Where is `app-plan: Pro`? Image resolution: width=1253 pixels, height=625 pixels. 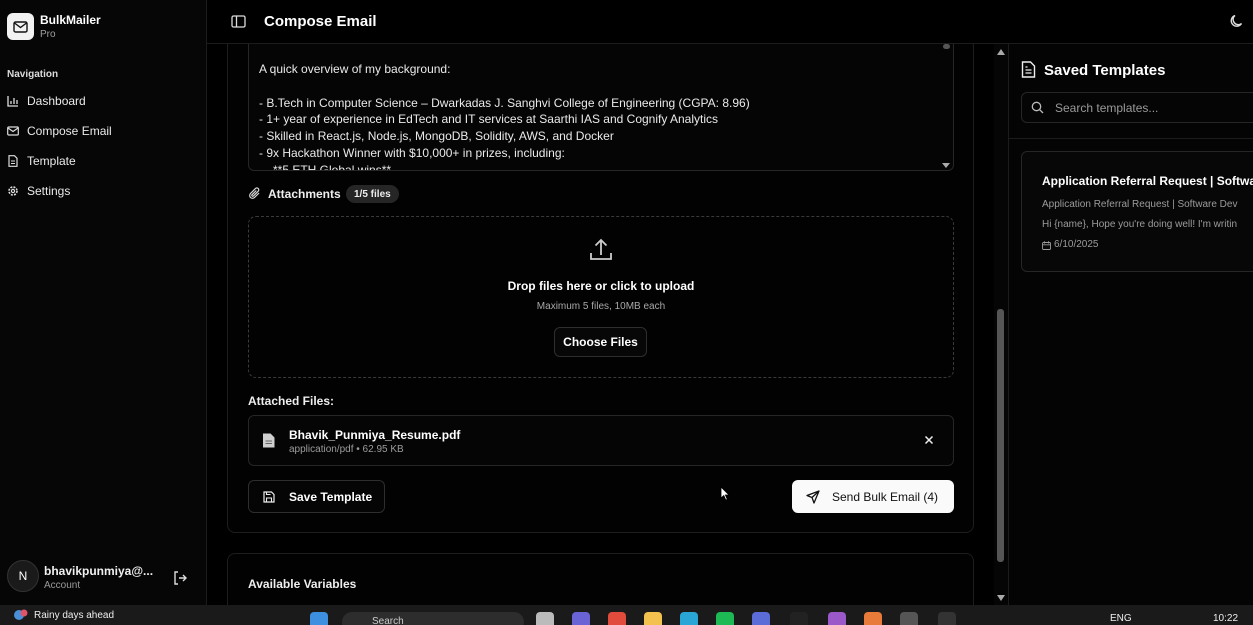 app-plan: Pro is located at coordinates (48, 34).